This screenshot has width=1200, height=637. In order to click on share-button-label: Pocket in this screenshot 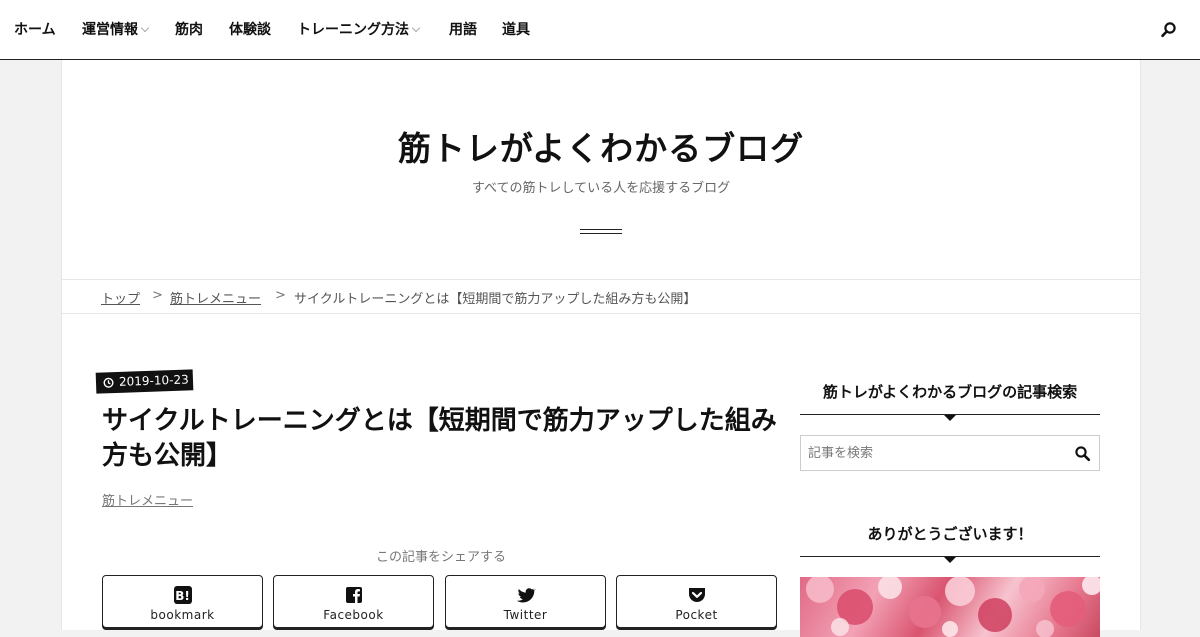, I will do `click(696, 615)`.